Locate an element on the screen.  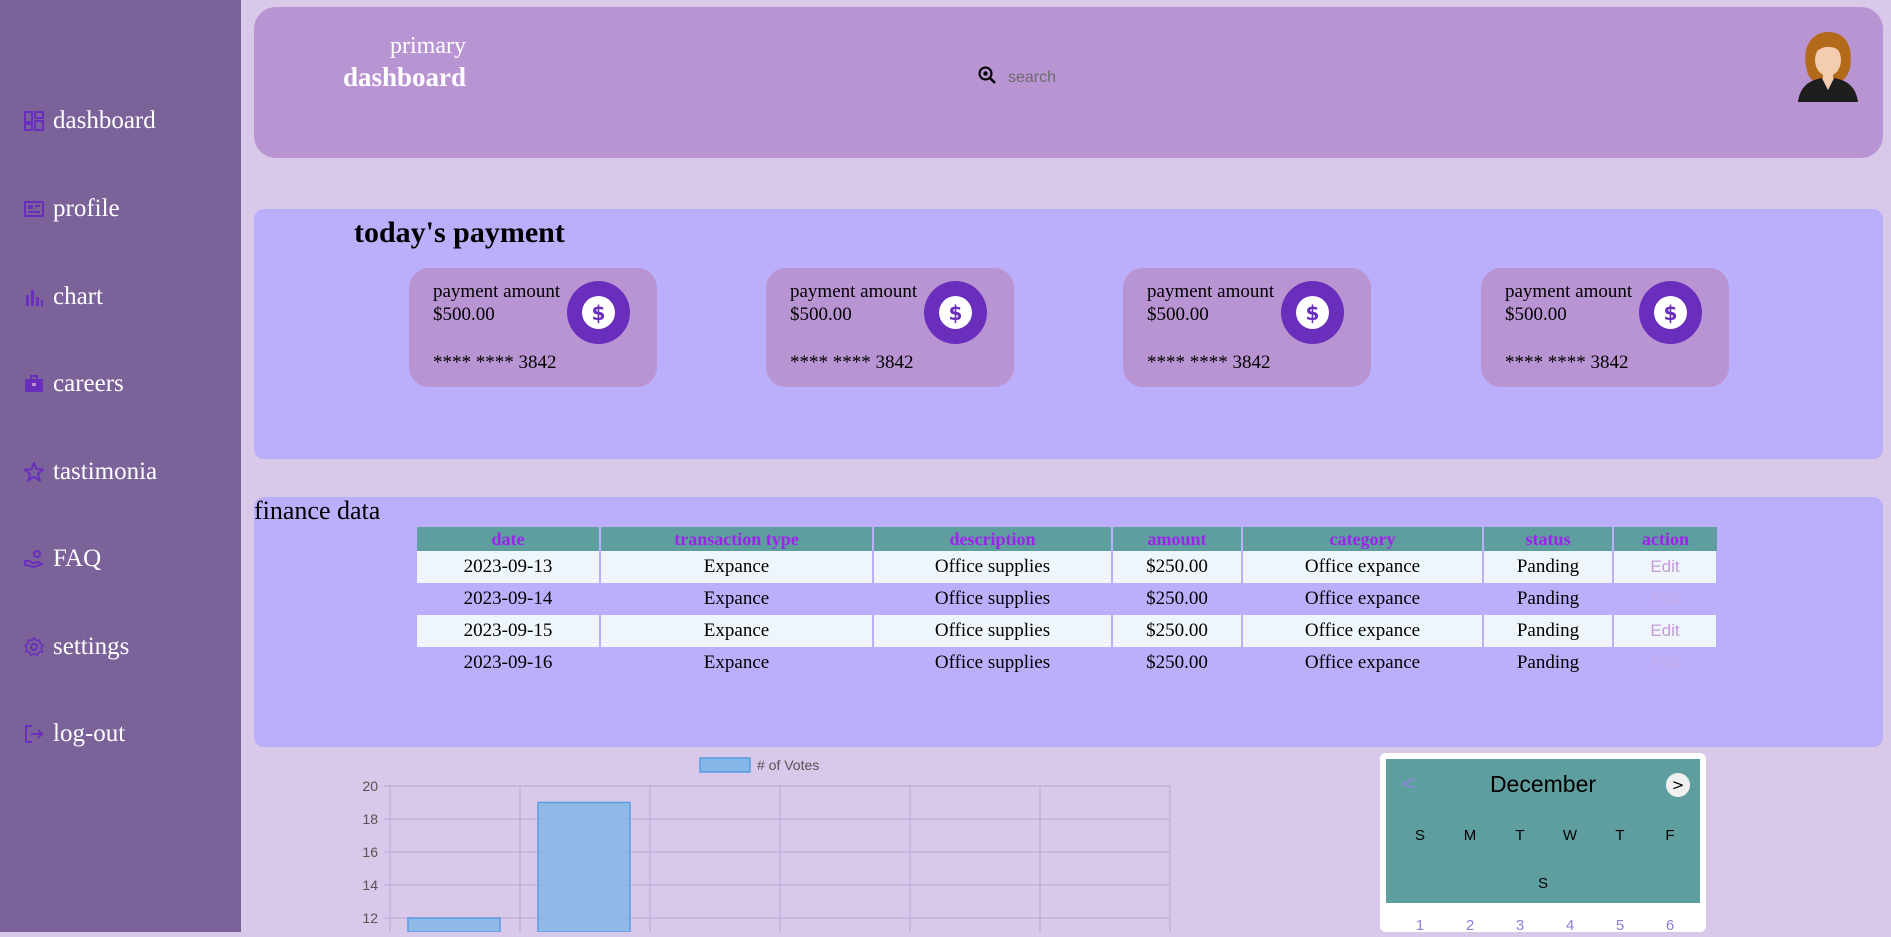
sidebar-item-log-out: log-out is located at coordinates (74, 734).